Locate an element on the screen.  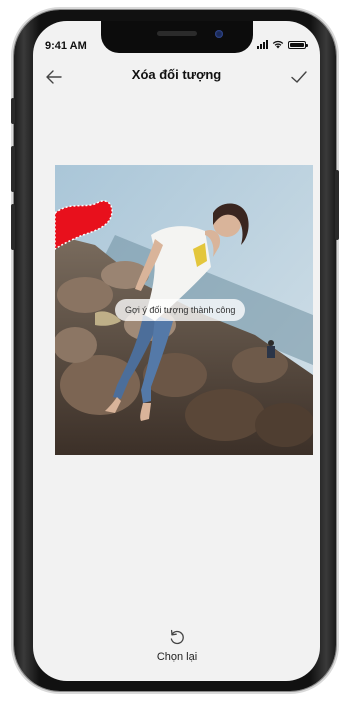
status-icons is located at coordinates (282, 44).